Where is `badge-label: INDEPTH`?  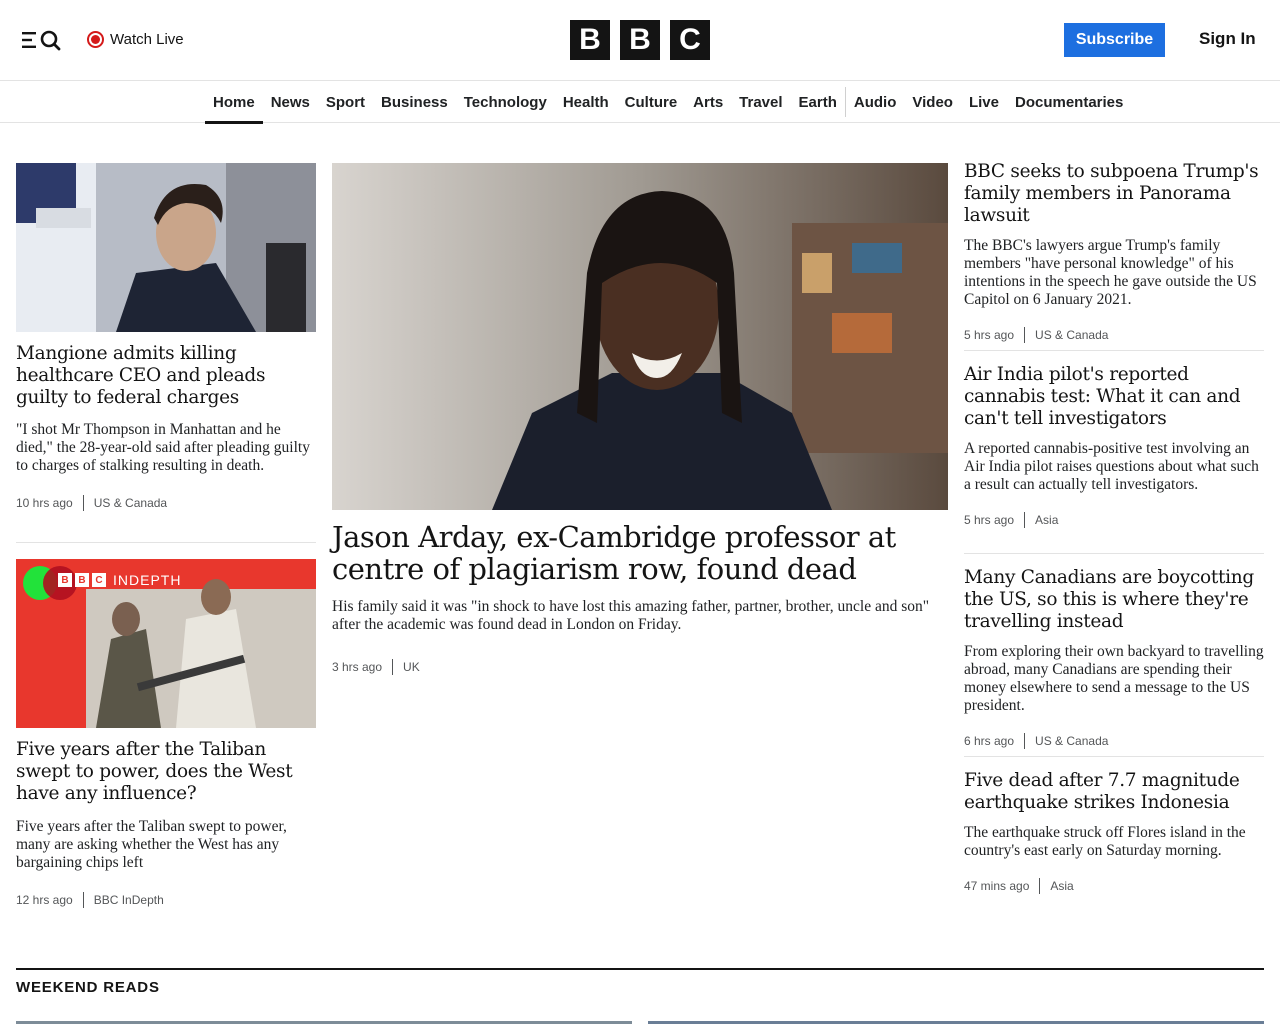 badge-label: INDEPTH is located at coordinates (147, 580).